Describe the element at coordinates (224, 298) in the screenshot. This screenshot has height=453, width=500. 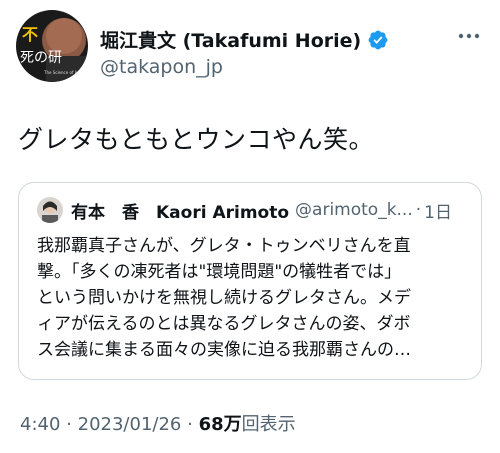
I see `quoted-text-line: という問いかけを無視し続けるグレタさん。メデ` at that location.